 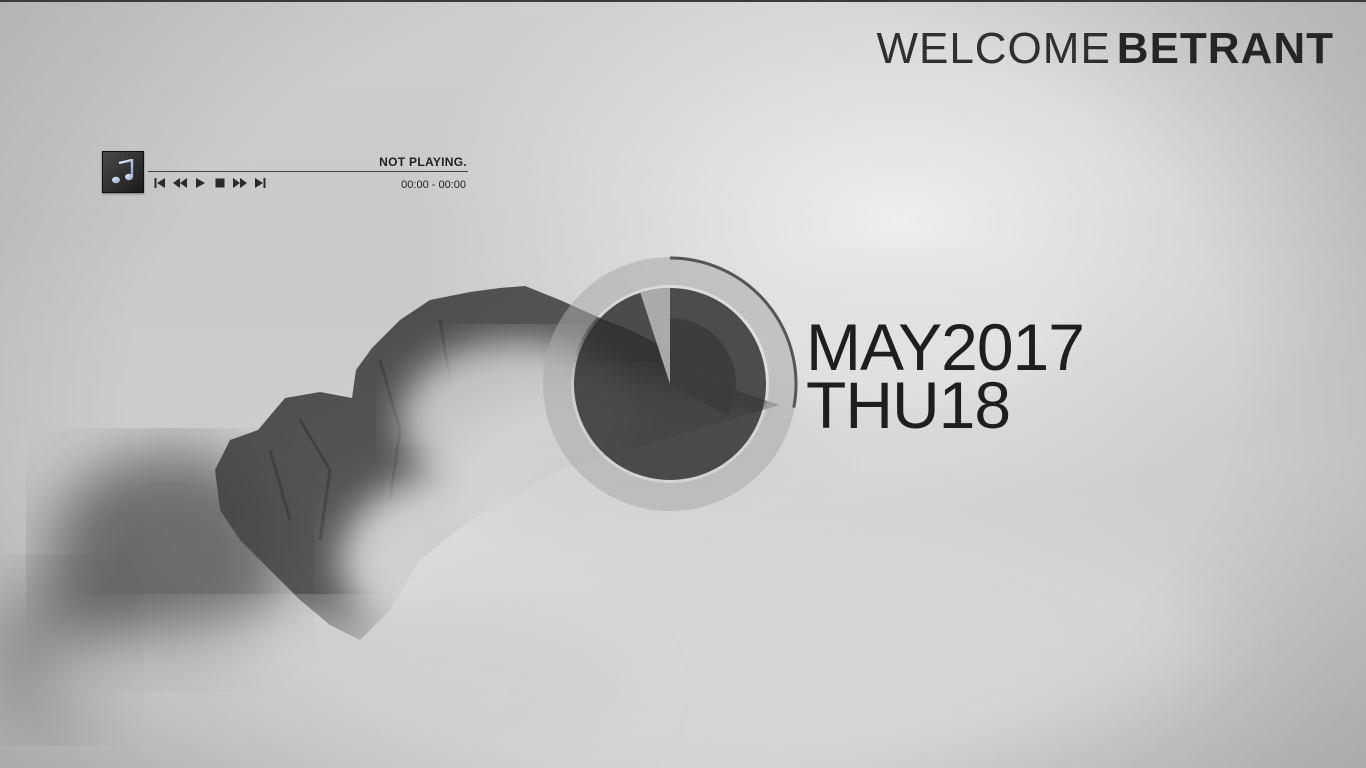 I want to click on welcome-greeting: WELCOME, so click(x=993, y=48).